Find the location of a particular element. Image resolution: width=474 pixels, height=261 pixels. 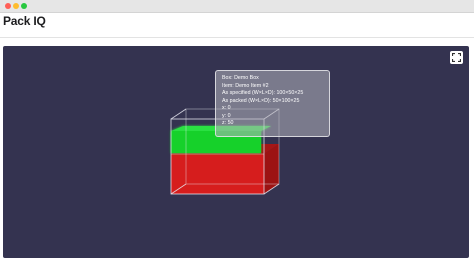

header-divider is located at coordinates (237, 37).